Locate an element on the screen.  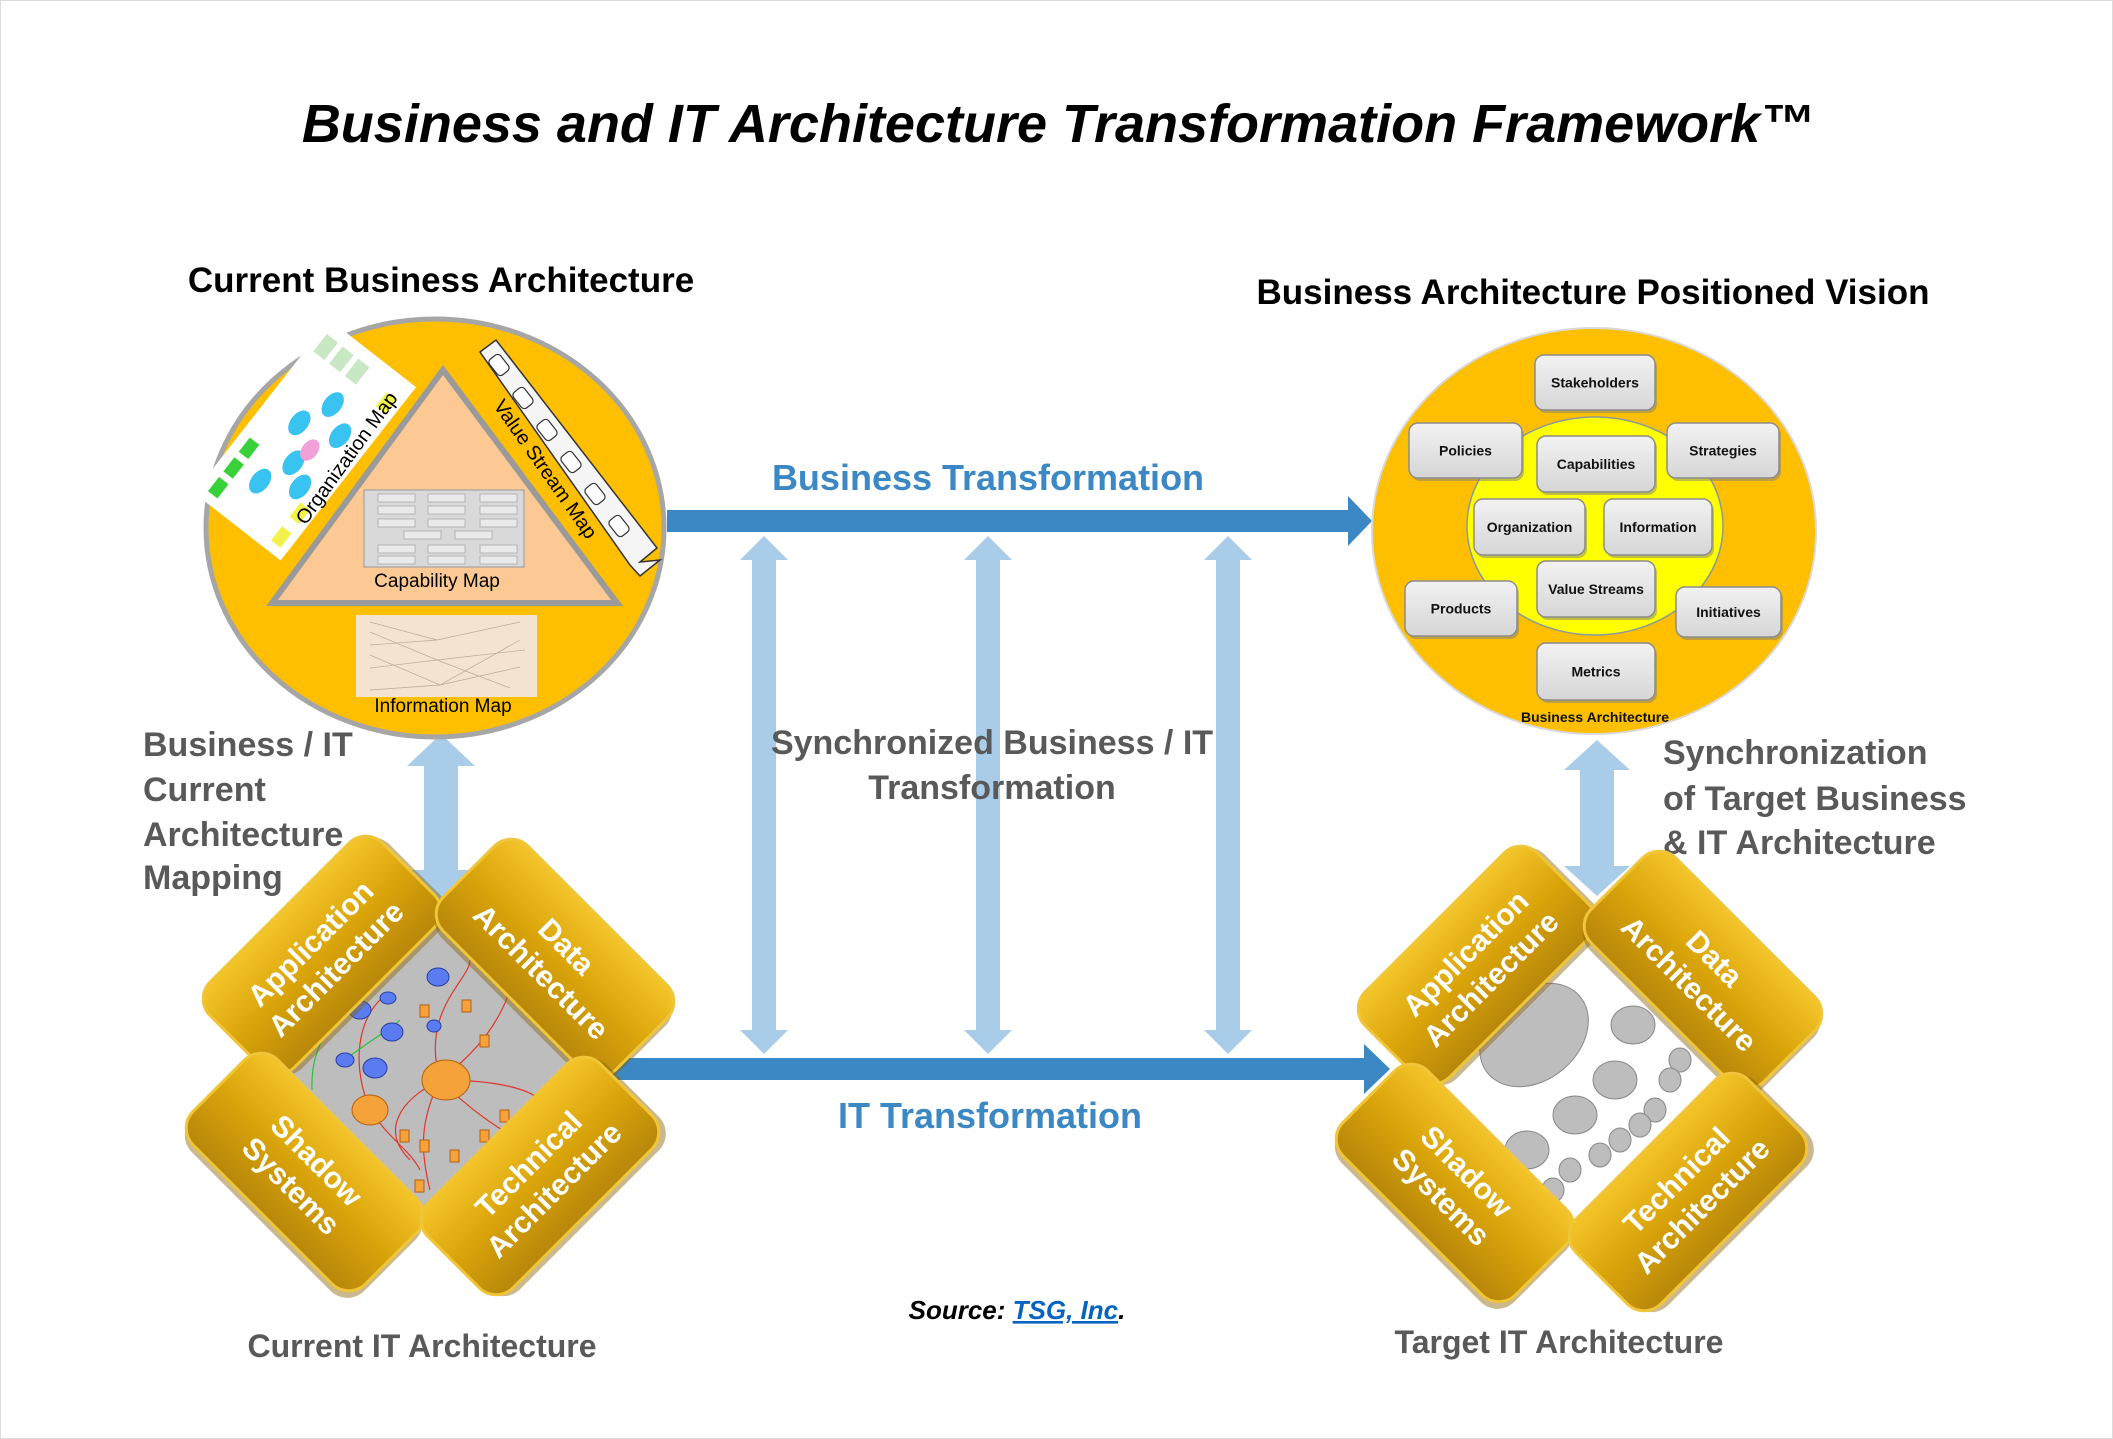
business-architecture-label: Business Architecture is located at coordinates (1595, 717).